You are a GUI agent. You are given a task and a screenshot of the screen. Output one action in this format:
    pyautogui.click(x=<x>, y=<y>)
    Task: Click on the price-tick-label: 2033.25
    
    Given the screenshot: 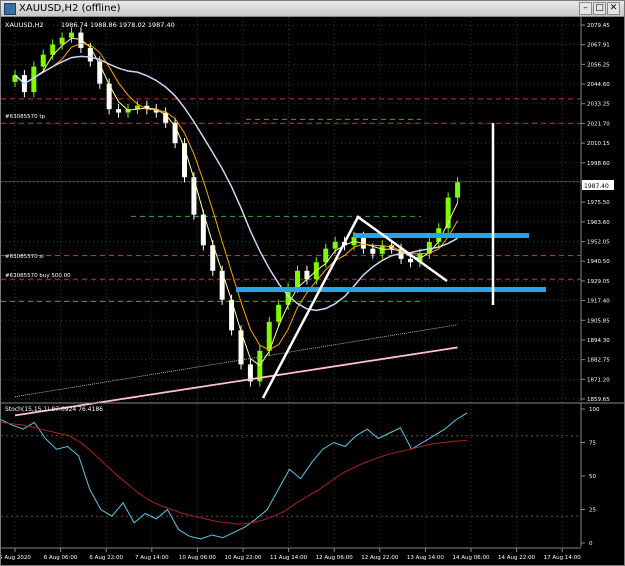 What is the action you would take?
    pyautogui.click(x=598, y=105)
    